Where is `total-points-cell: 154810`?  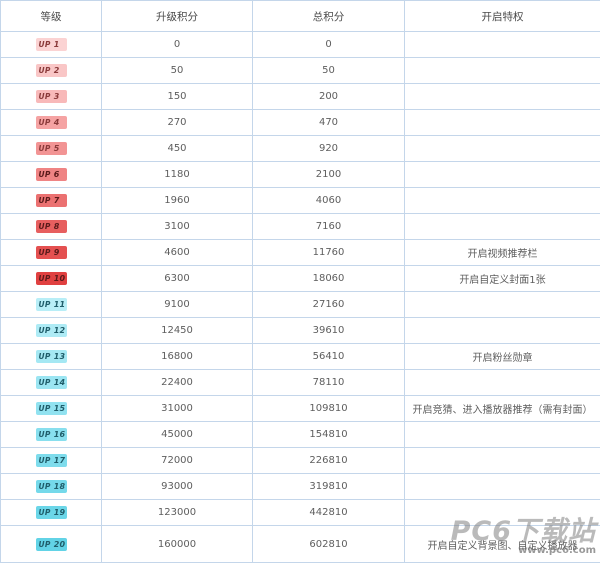
total-points-cell: 154810 is located at coordinates (329, 435).